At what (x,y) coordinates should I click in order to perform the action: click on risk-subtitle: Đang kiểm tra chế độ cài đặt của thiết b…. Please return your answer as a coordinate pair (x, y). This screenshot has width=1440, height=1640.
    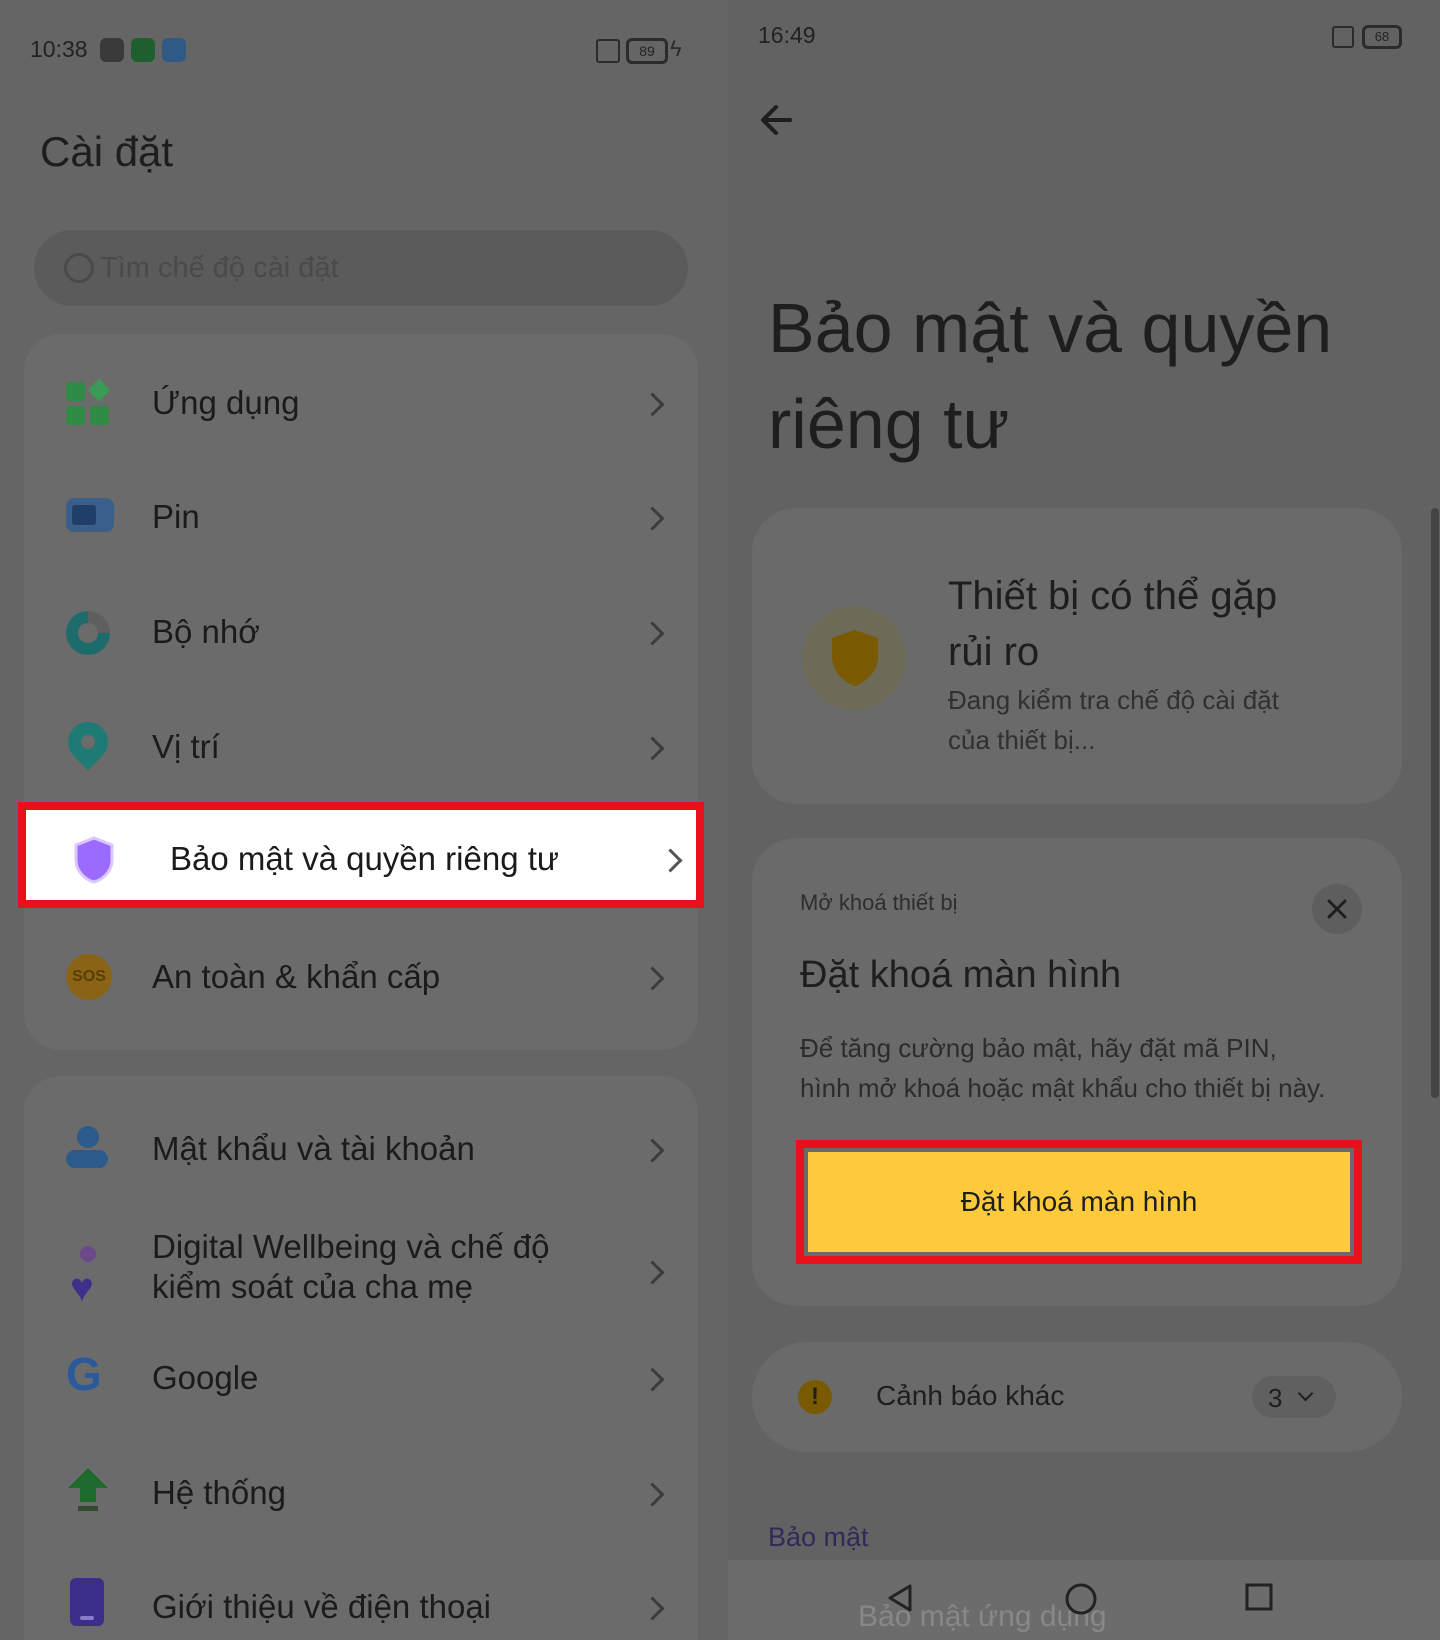
    Looking at the image, I should click on (1113, 720).